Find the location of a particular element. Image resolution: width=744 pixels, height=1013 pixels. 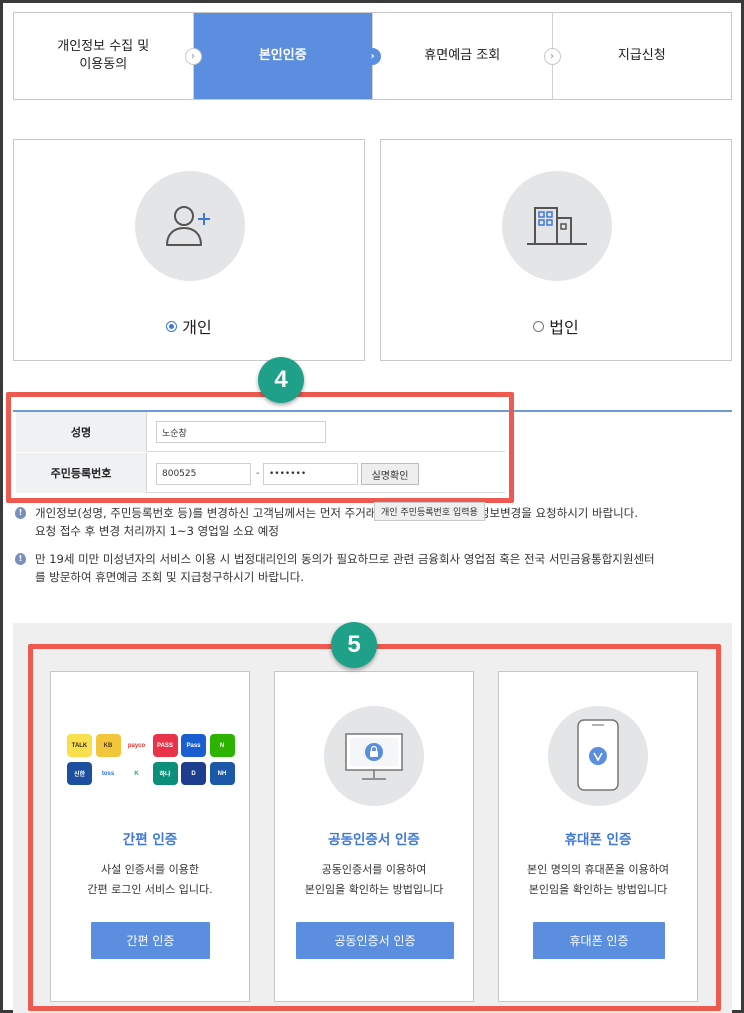

personal-label: 개인 is located at coordinates (197, 327).